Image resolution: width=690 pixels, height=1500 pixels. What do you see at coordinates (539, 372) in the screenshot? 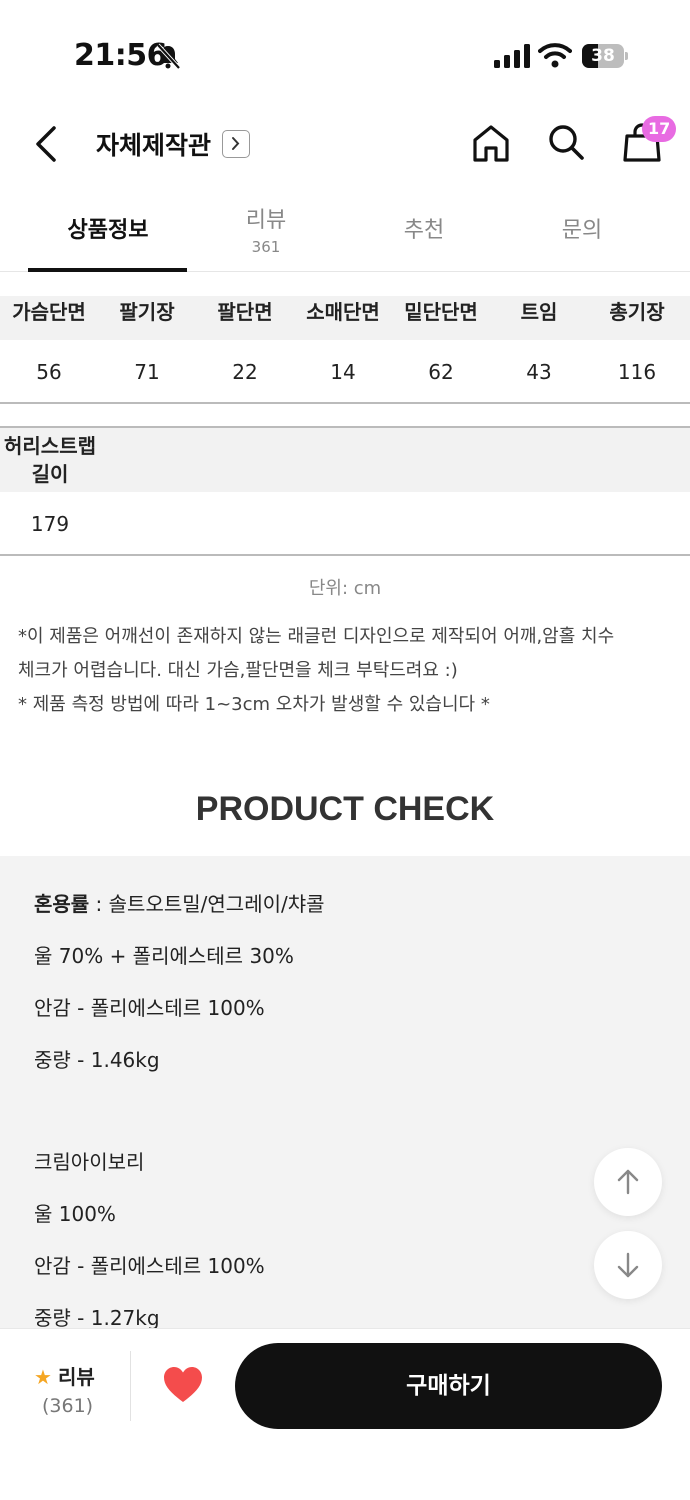
I see `size-value-cell: 43` at bounding box center [539, 372].